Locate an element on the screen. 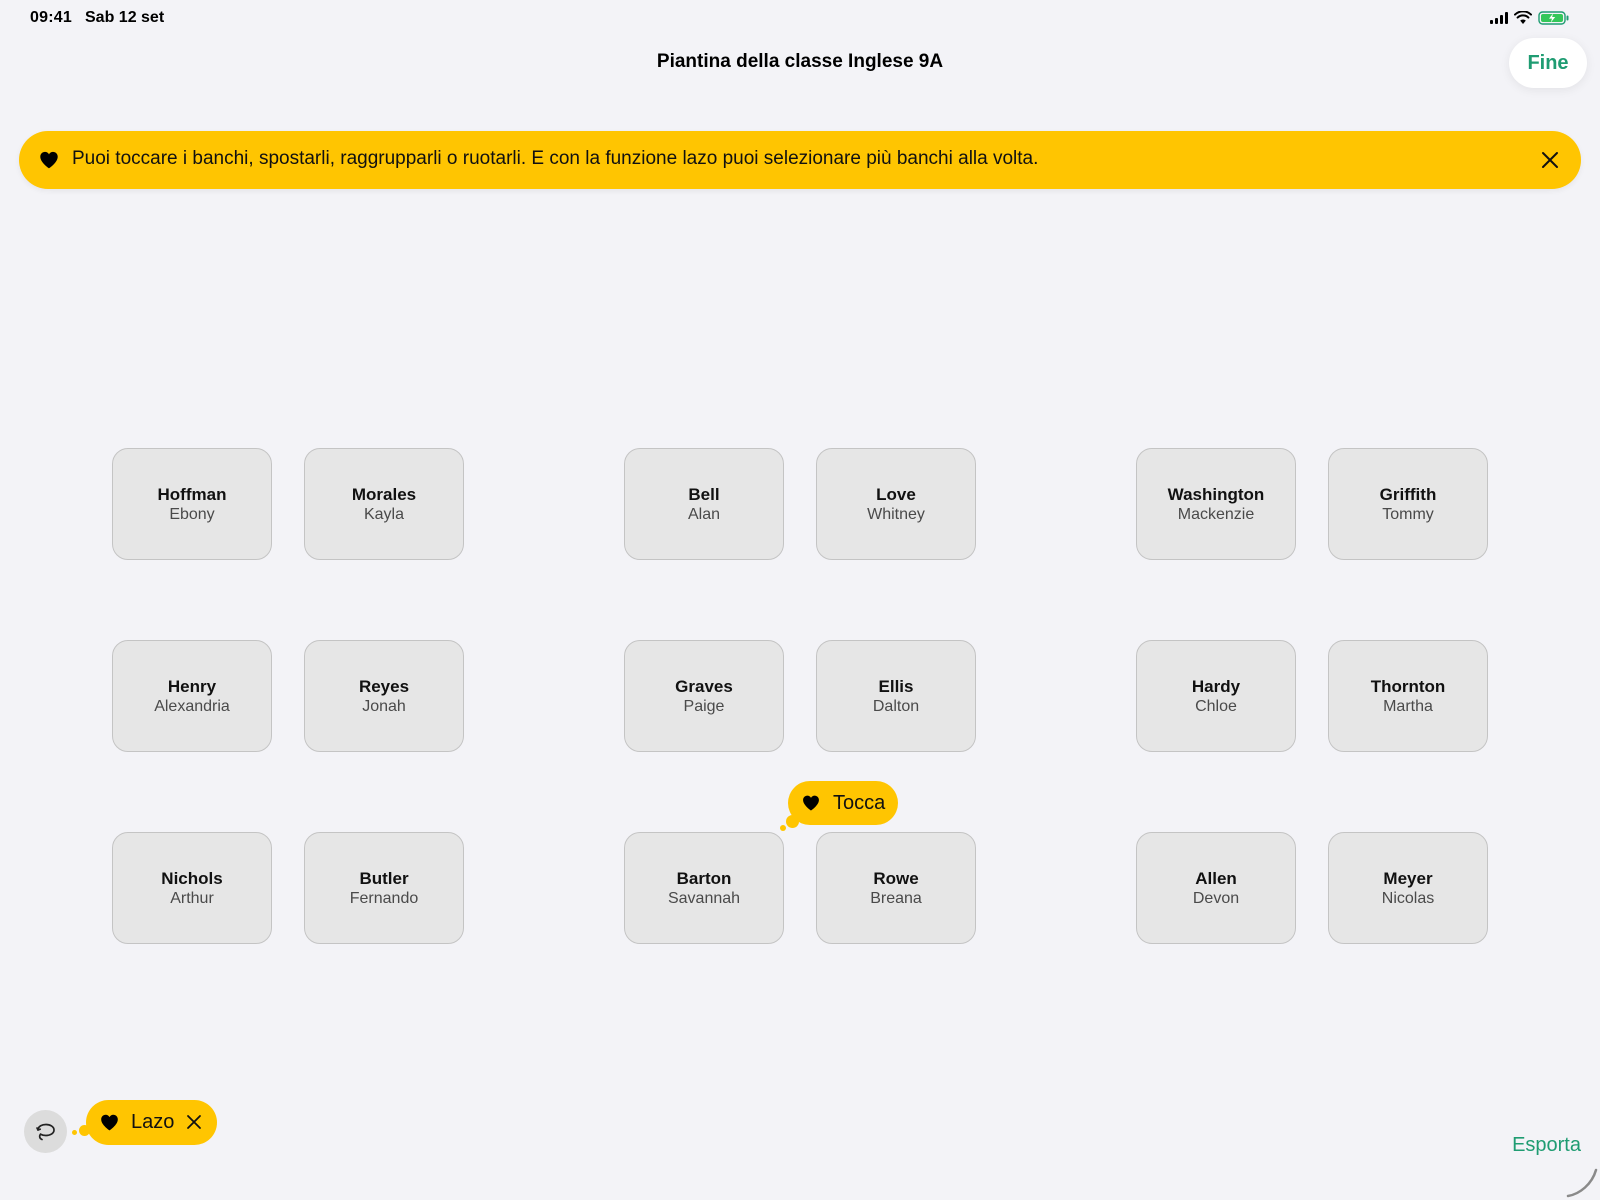 The height and width of the screenshot is (1200, 1600). cellular-signal-icon is located at coordinates (1499, 18).